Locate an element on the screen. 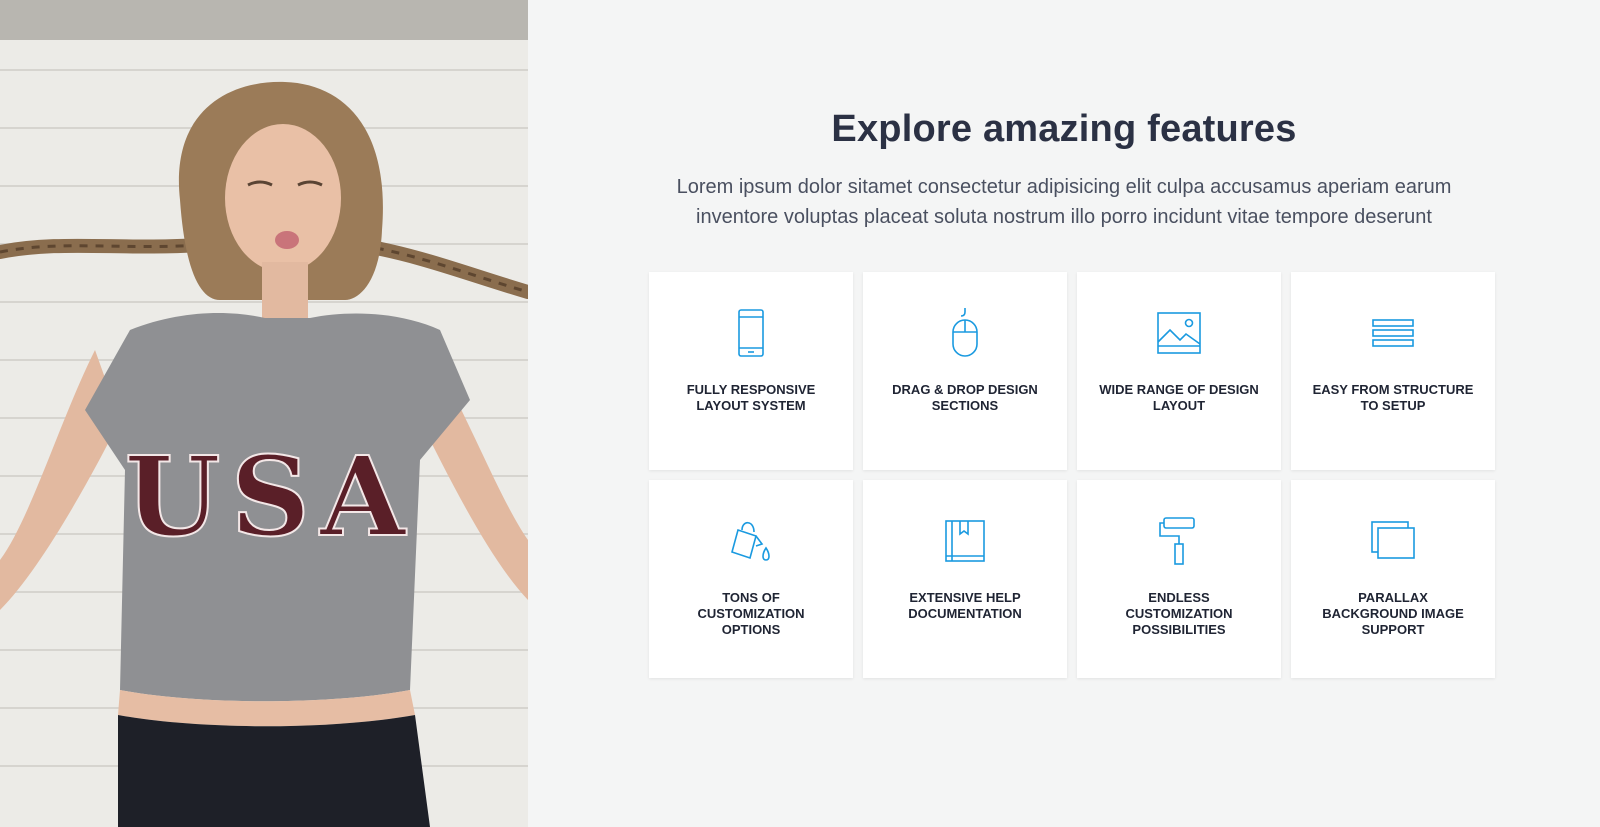  section-title: Explore amazing features is located at coordinates (1064, 129).